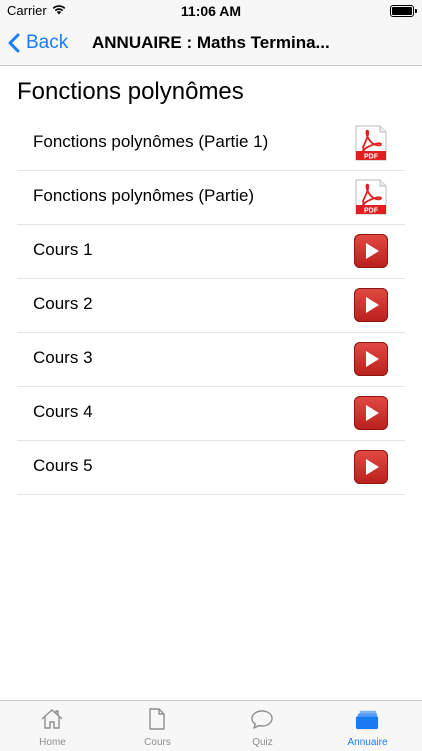 The width and height of the screenshot is (422, 751). I want to click on chevron-left-icon, so click(14, 43).